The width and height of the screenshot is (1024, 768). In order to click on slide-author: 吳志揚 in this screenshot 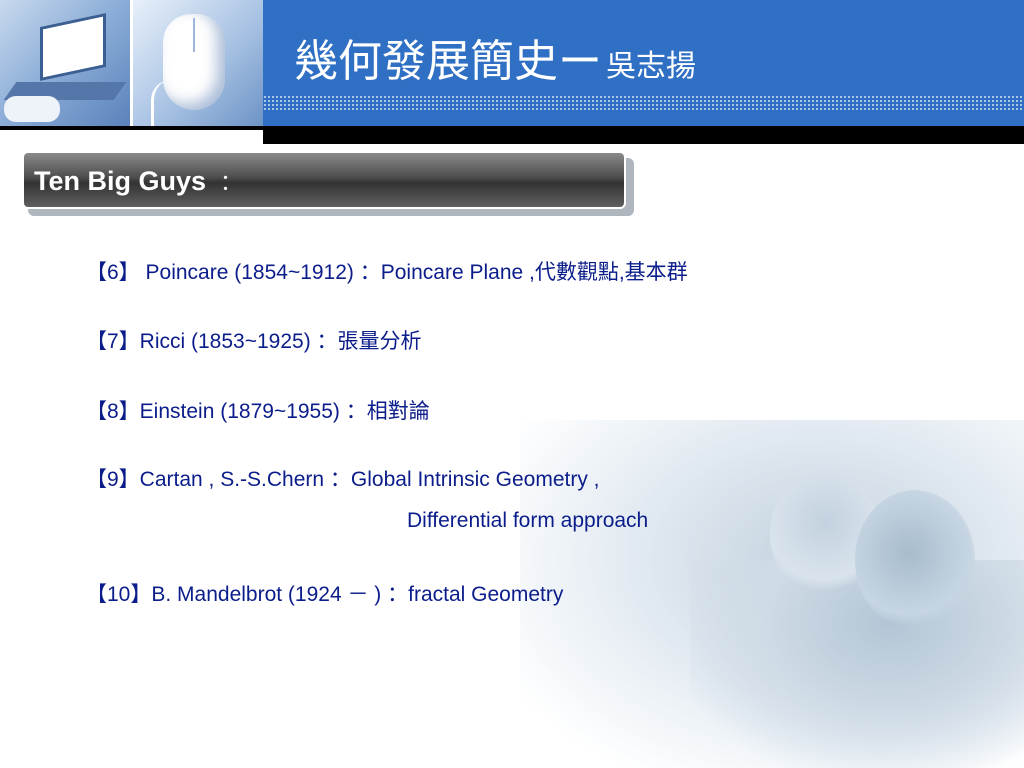, I will do `click(651, 66)`.